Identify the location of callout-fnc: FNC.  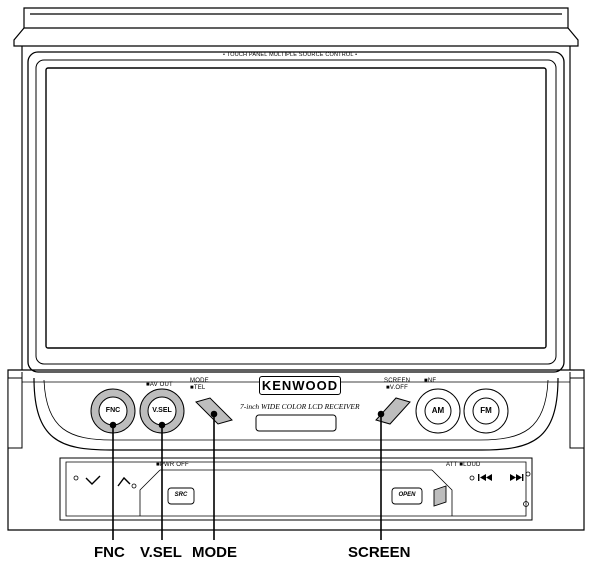
(109, 552).